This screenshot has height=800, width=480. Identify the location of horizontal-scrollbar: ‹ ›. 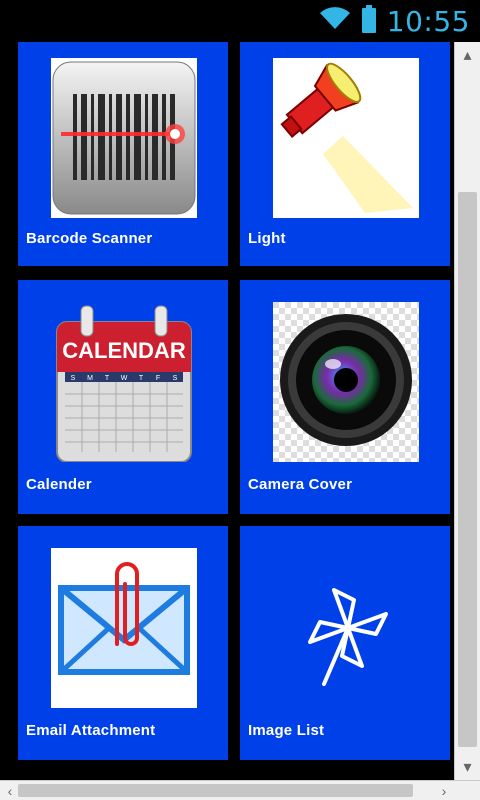
(240, 790).